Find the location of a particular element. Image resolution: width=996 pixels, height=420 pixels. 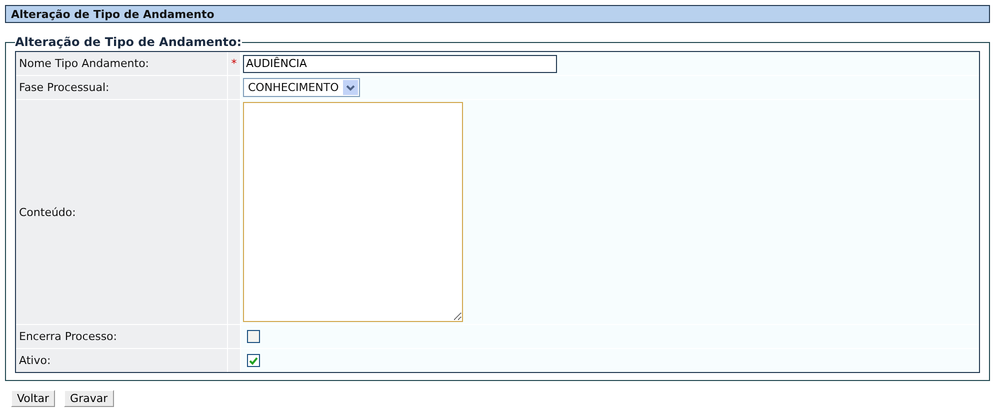

form-button: Voltar is located at coordinates (33, 398).